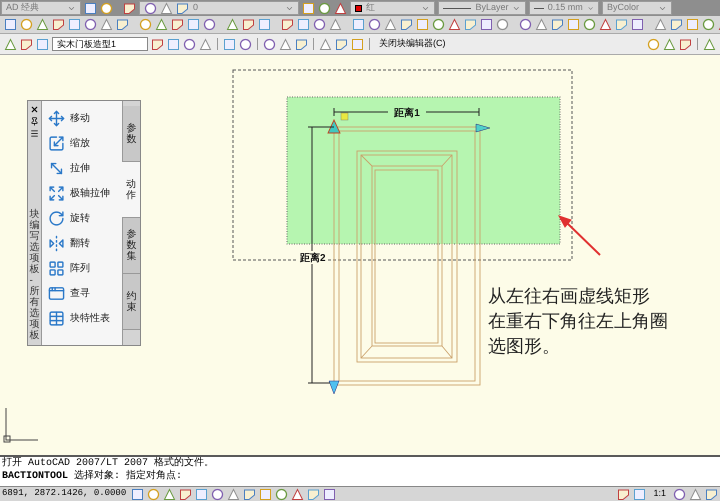 The width and height of the screenshot is (720, 501). What do you see at coordinates (82, 318) in the screenshot?
I see `palette-tool-item: 块特性表` at bounding box center [82, 318].